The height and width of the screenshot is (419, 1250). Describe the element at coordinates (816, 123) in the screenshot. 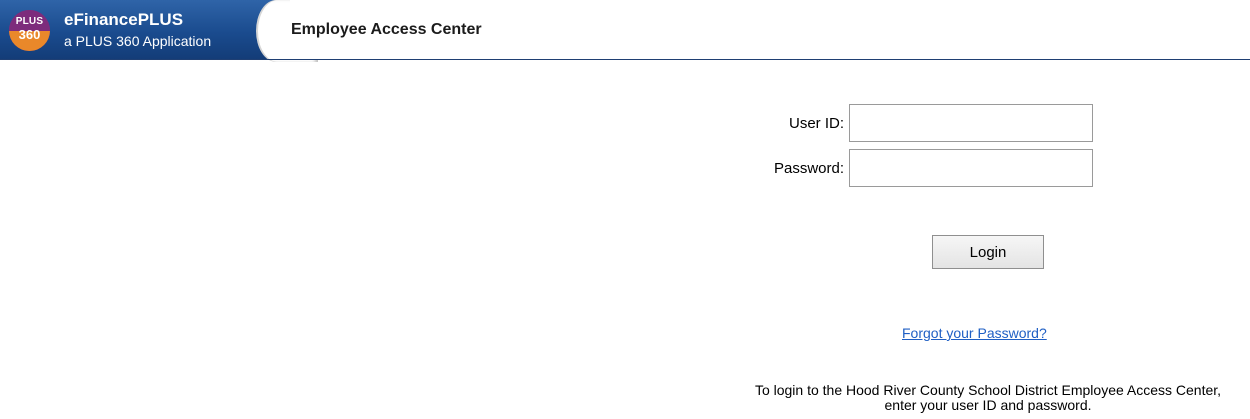

I see `user-id-label: User ID:` at that location.